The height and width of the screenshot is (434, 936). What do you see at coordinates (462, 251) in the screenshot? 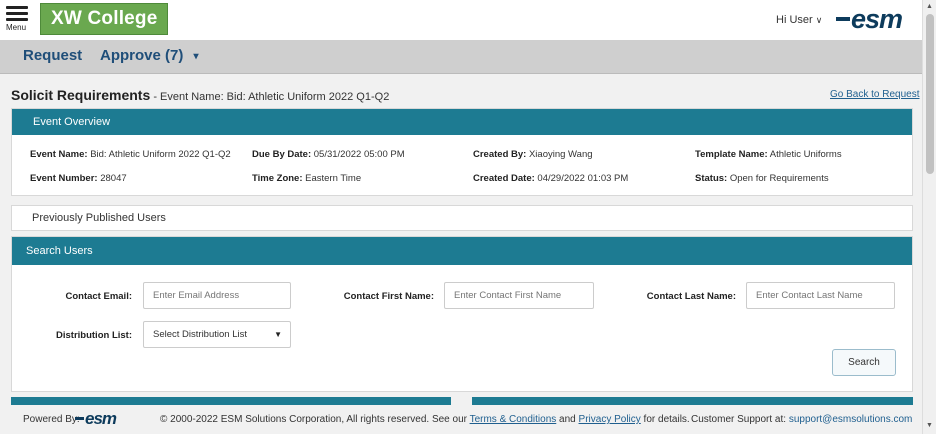
I see `search-users-heading: Search Users` at bounding box center [462, 251].